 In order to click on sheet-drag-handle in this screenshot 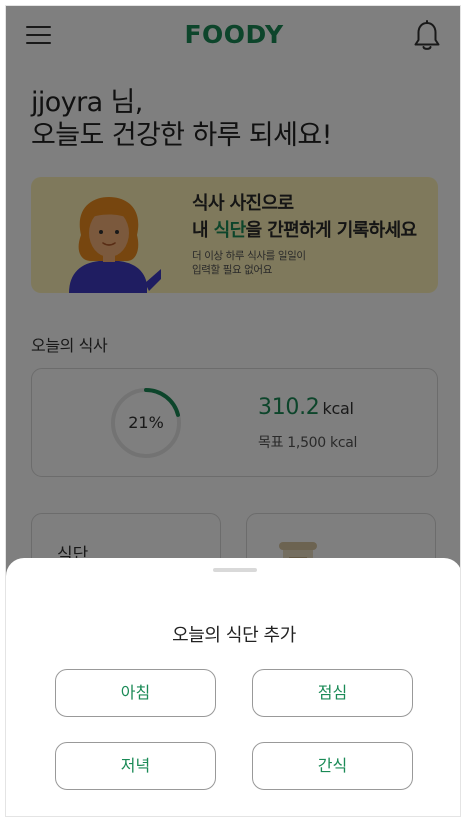, I will do `click(235, 570)`.